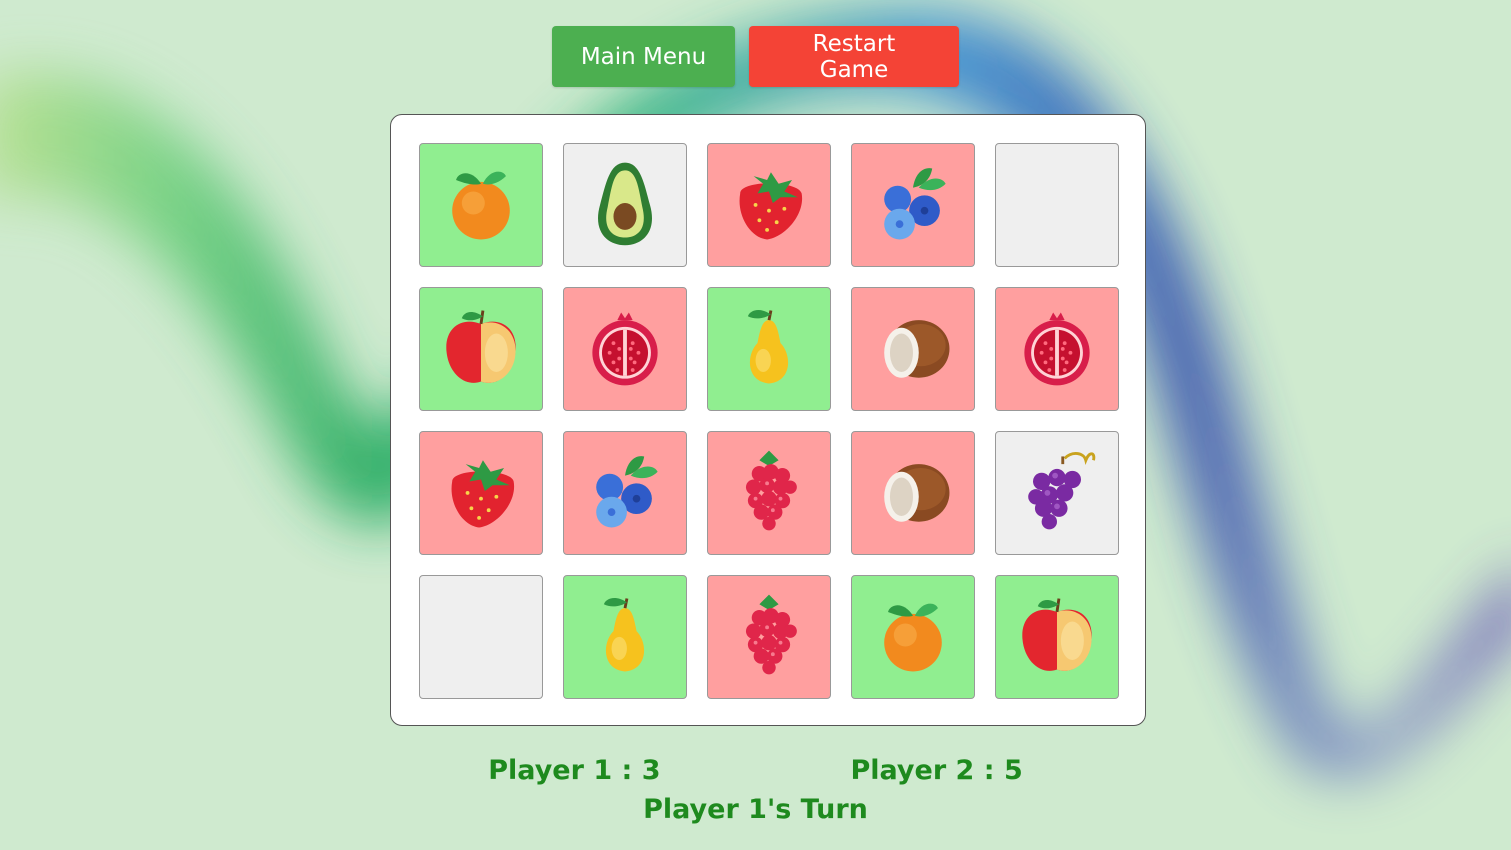 The image size is (1511, 850). I want to click on player2-score: Player 2 : 5, so click(936, 770).